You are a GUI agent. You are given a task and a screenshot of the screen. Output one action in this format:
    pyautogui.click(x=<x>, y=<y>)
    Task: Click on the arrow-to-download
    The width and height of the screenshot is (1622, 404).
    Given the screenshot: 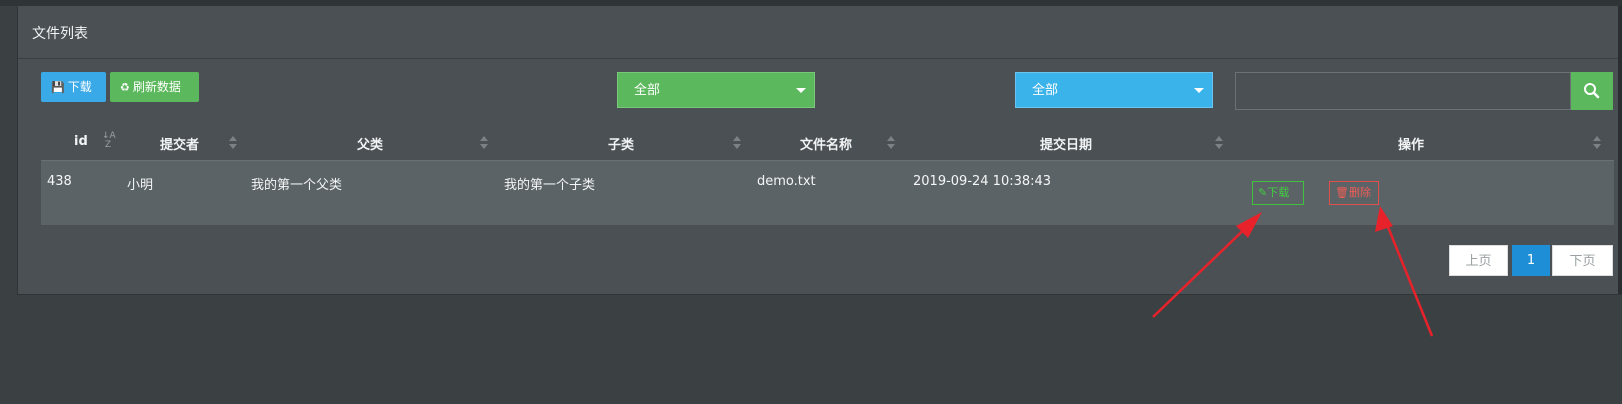 What is the action you would take?
    pyautogui.click(x=1207, y=265)
    